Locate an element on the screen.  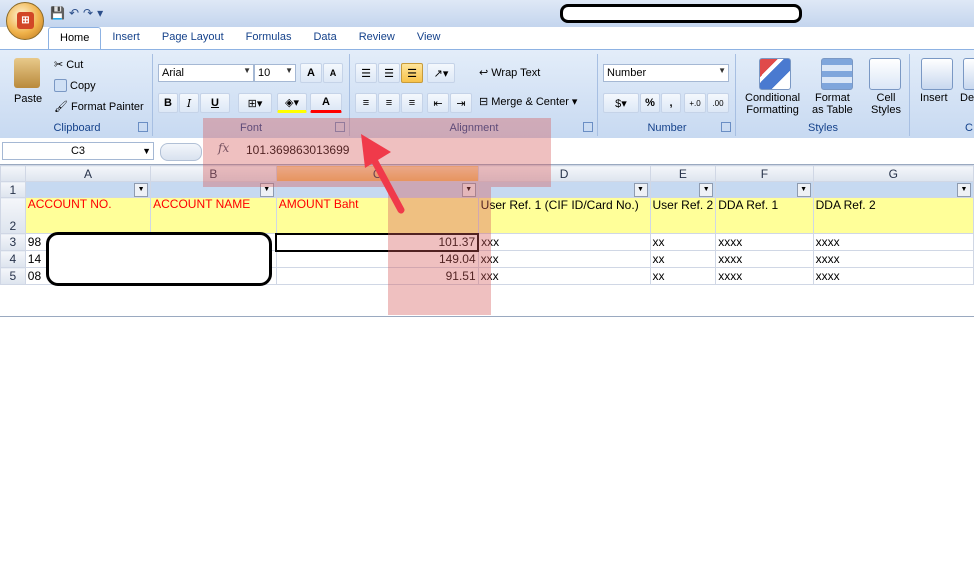
clipboard-label: Clipboard is located at coordinates (77, 128).